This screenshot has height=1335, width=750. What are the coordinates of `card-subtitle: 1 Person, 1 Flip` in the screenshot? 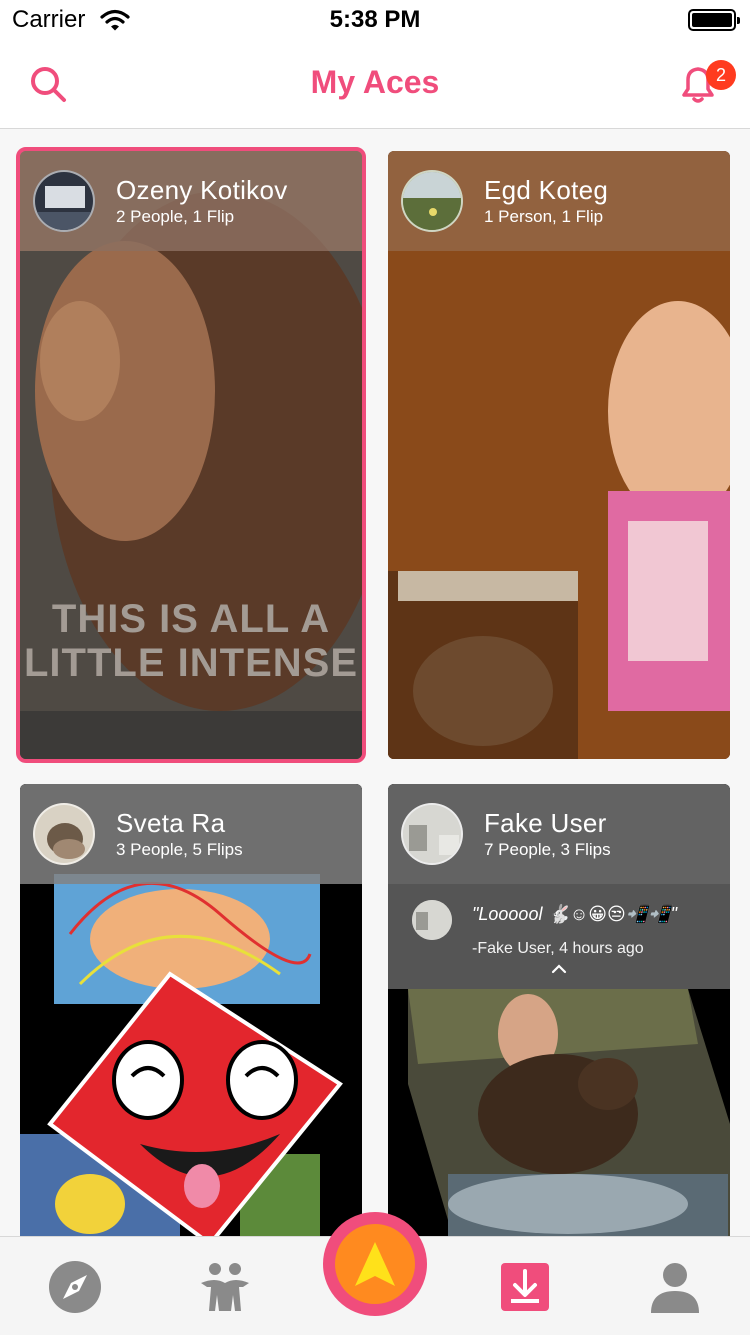 It's located at (544, 216).